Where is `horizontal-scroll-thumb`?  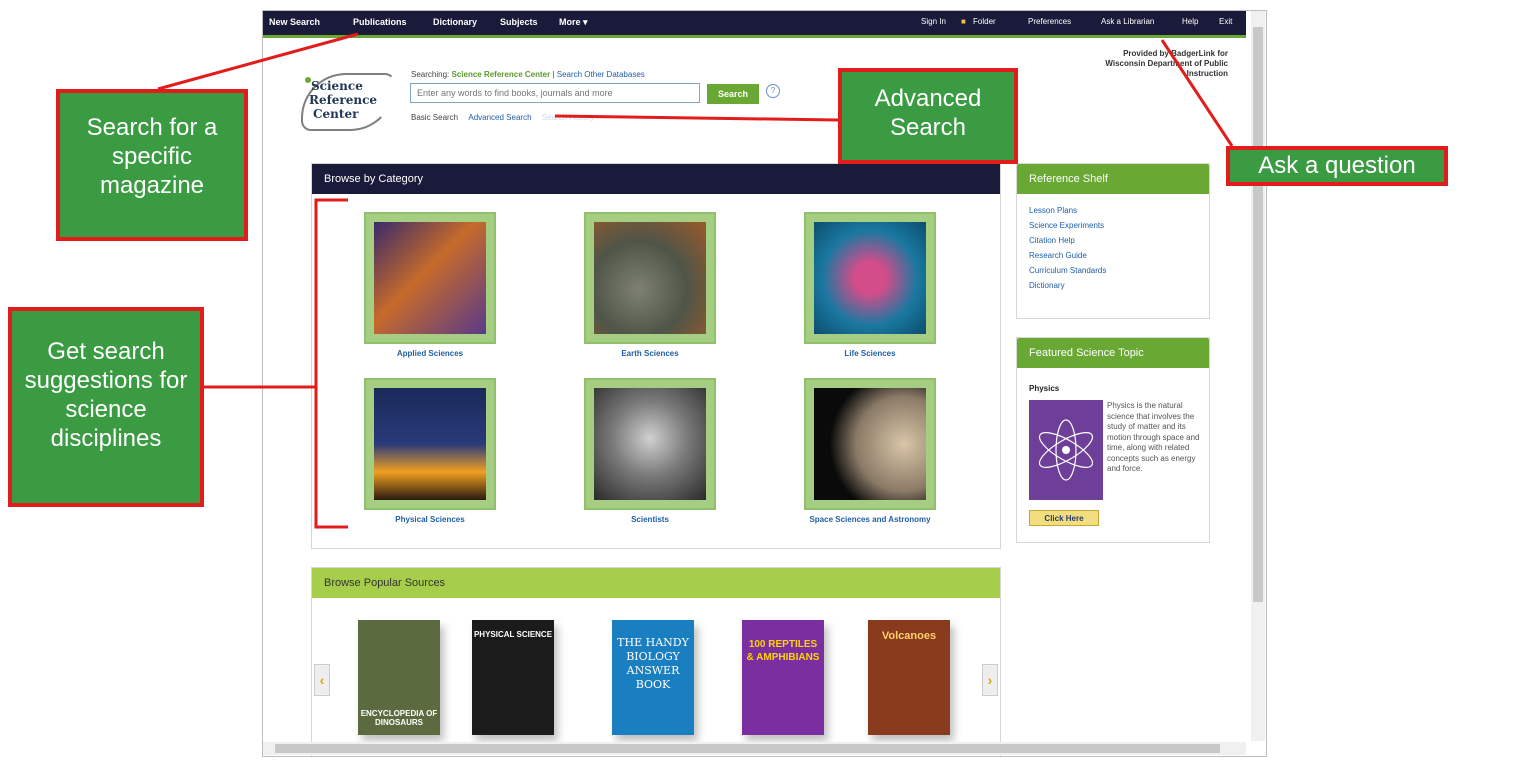
horizontal-scroll-thumb is located at coordinates (747, 748).